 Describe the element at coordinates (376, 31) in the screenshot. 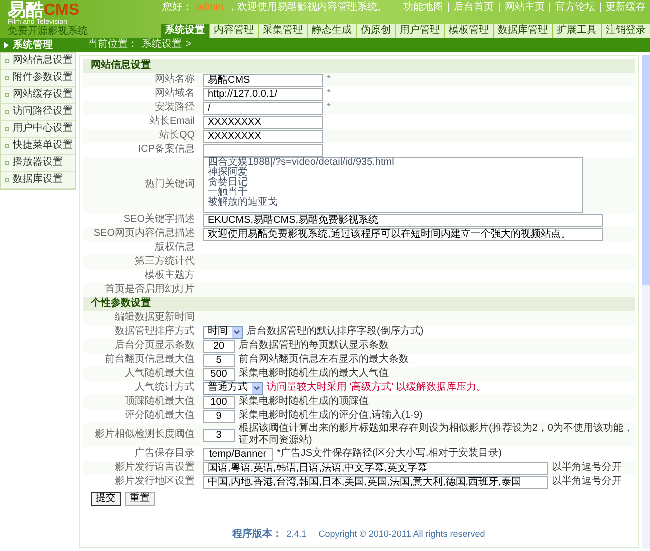

I see `nav-tab: 伪原创` at that location.